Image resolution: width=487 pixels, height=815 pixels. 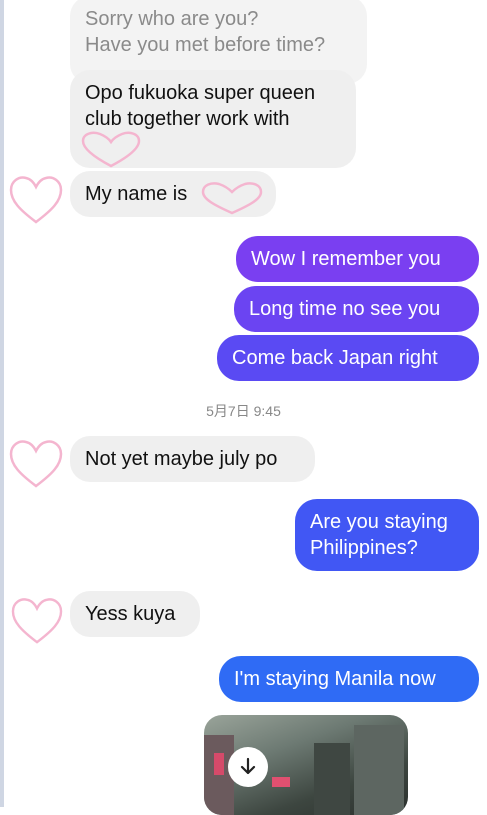 What do you see at coordinates (364, 548) in the screenshot?
I see `message-text-line: Philippines?` at bounding box center [364, 548].